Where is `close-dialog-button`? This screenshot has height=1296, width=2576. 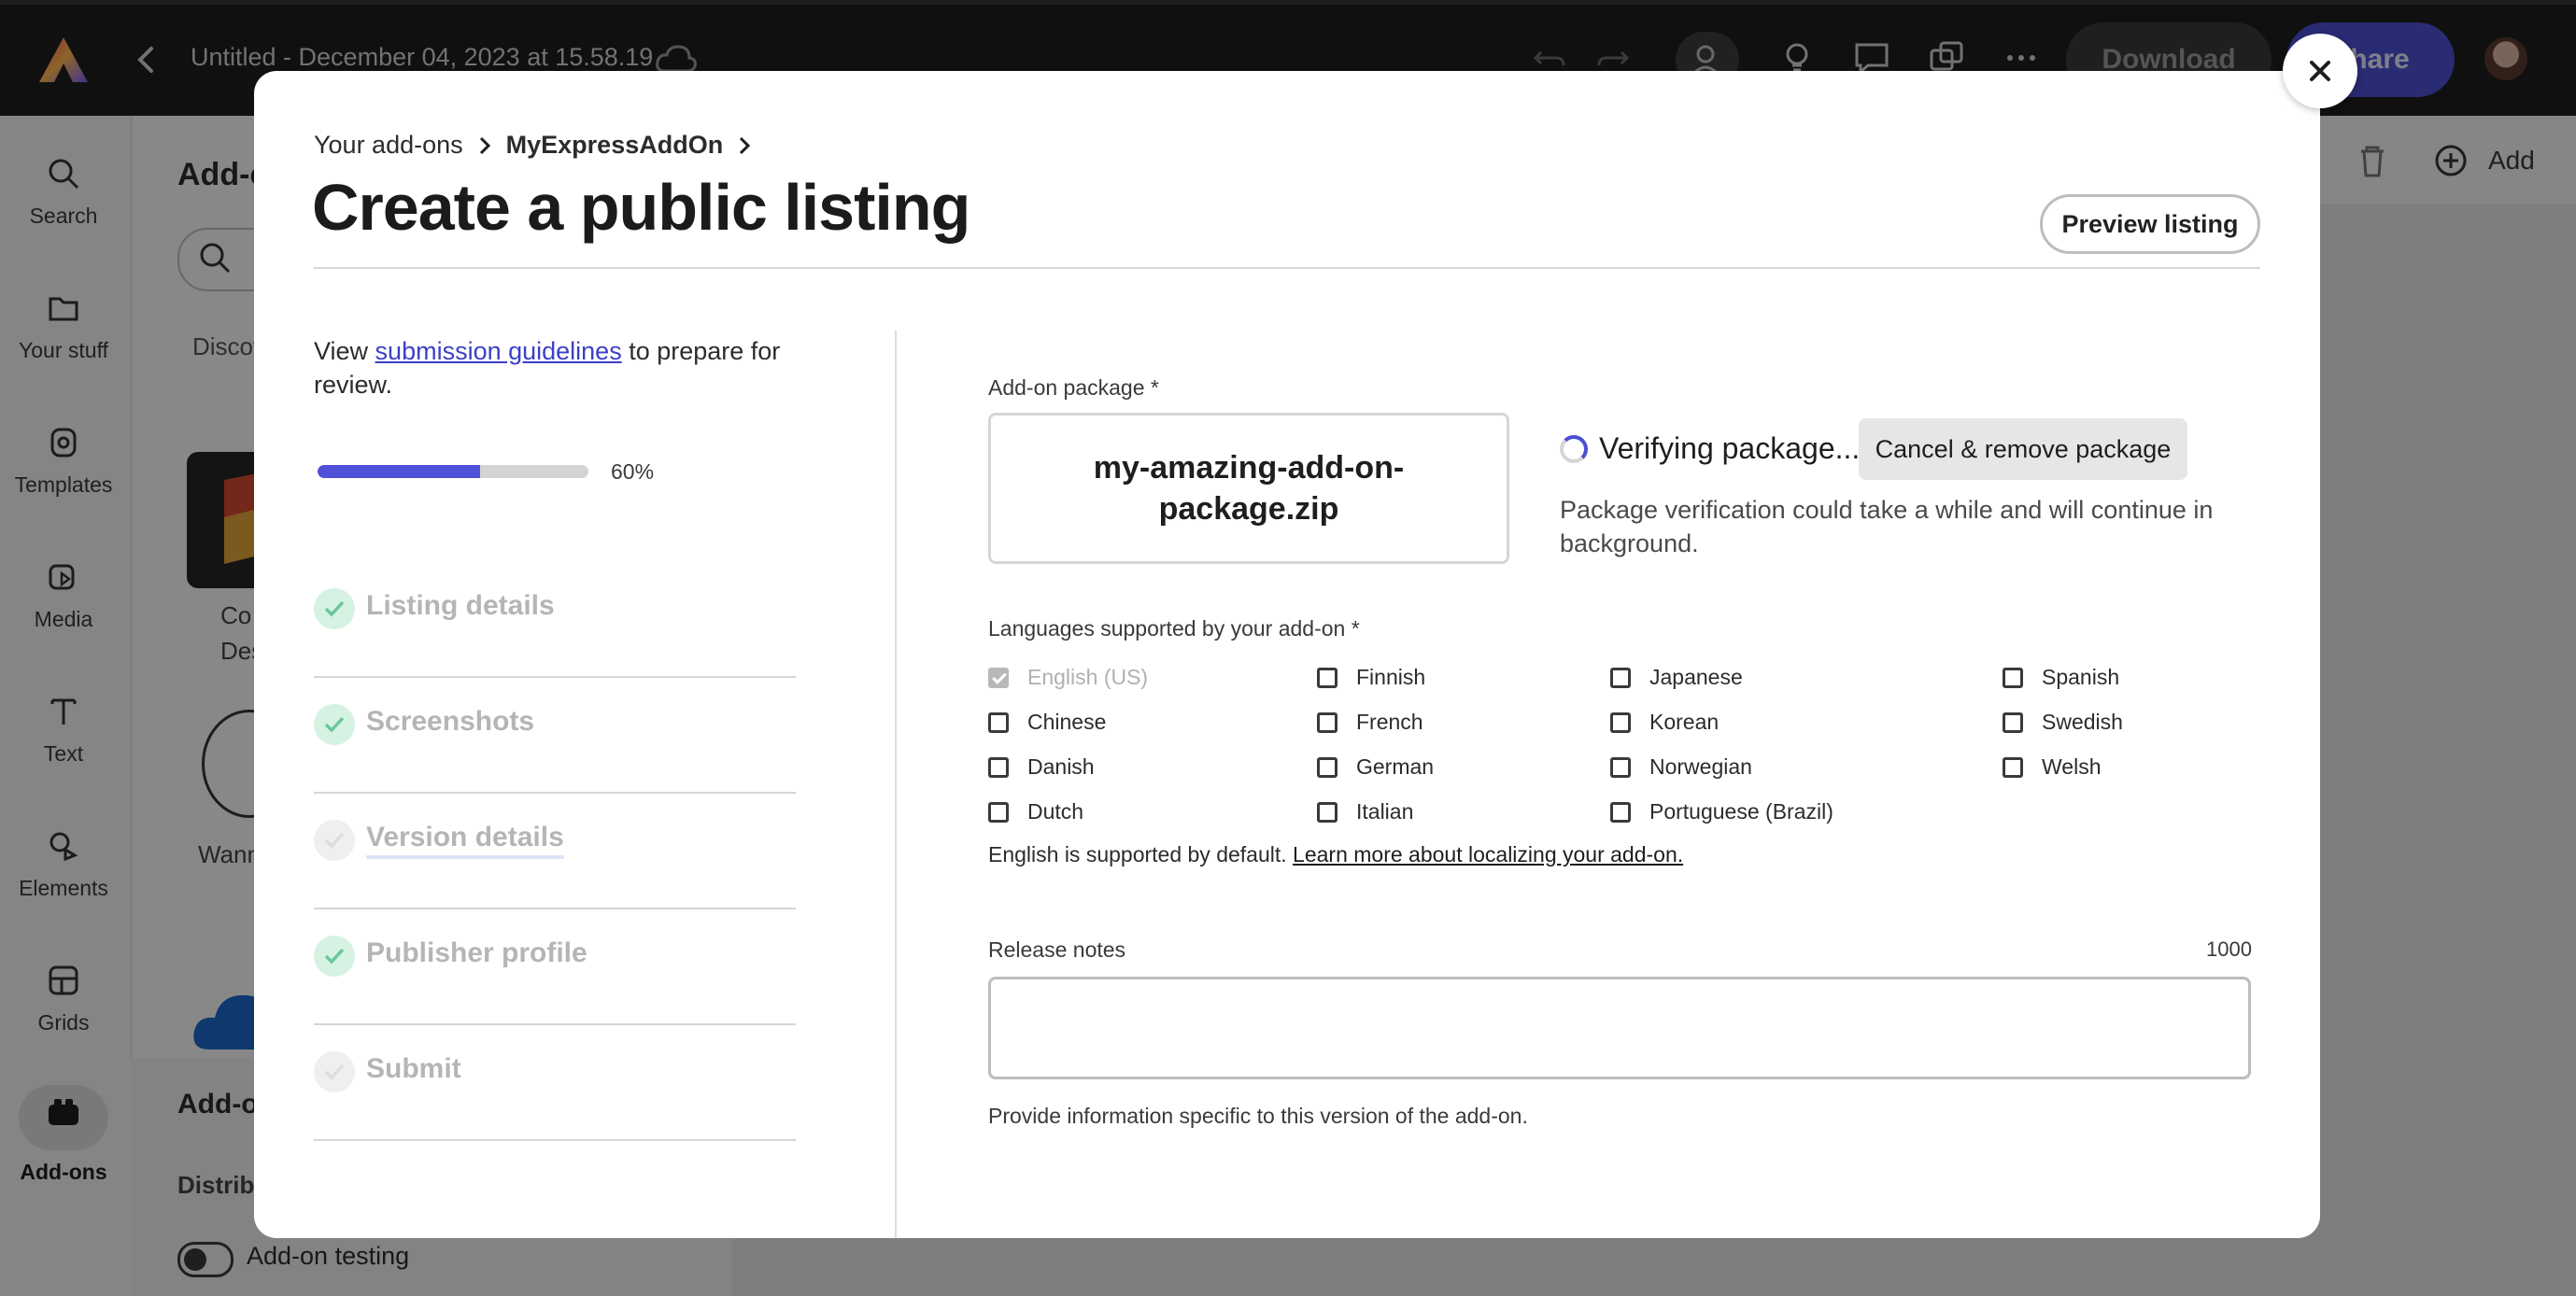 close-dialog-button is located at coordinates (2320, 71).